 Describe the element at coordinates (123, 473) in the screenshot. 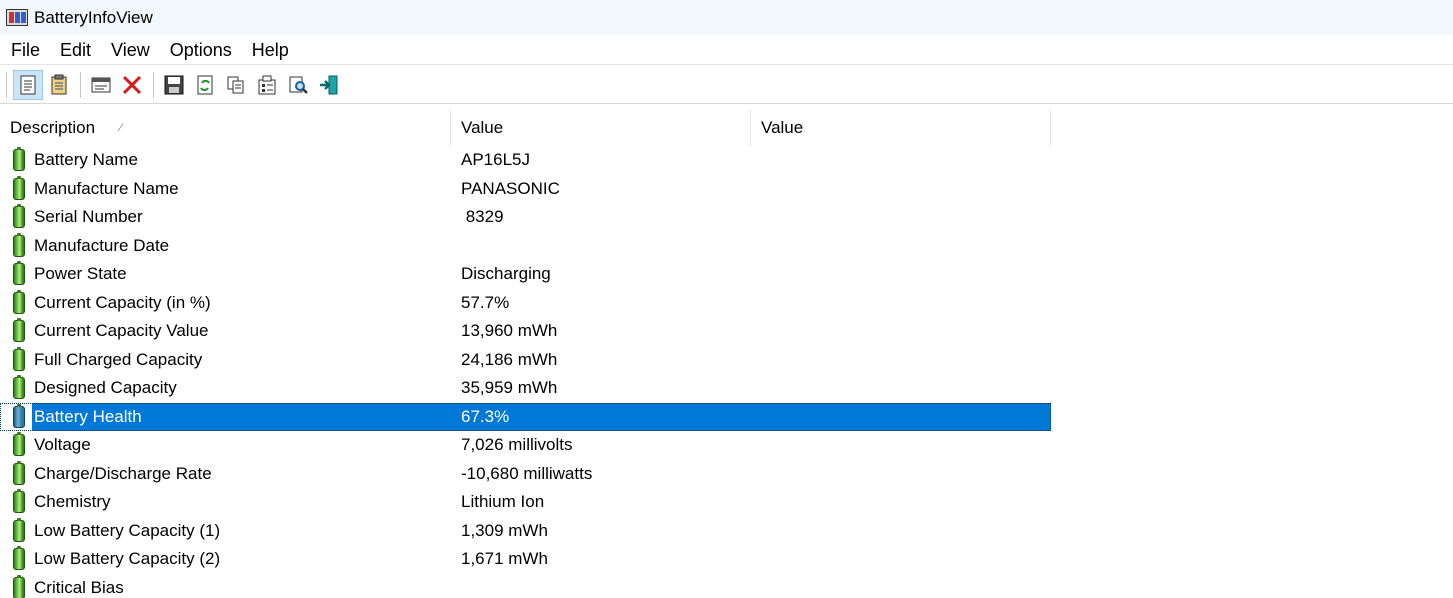

I see `row-label: Charge/Discharge Rate` at that location.